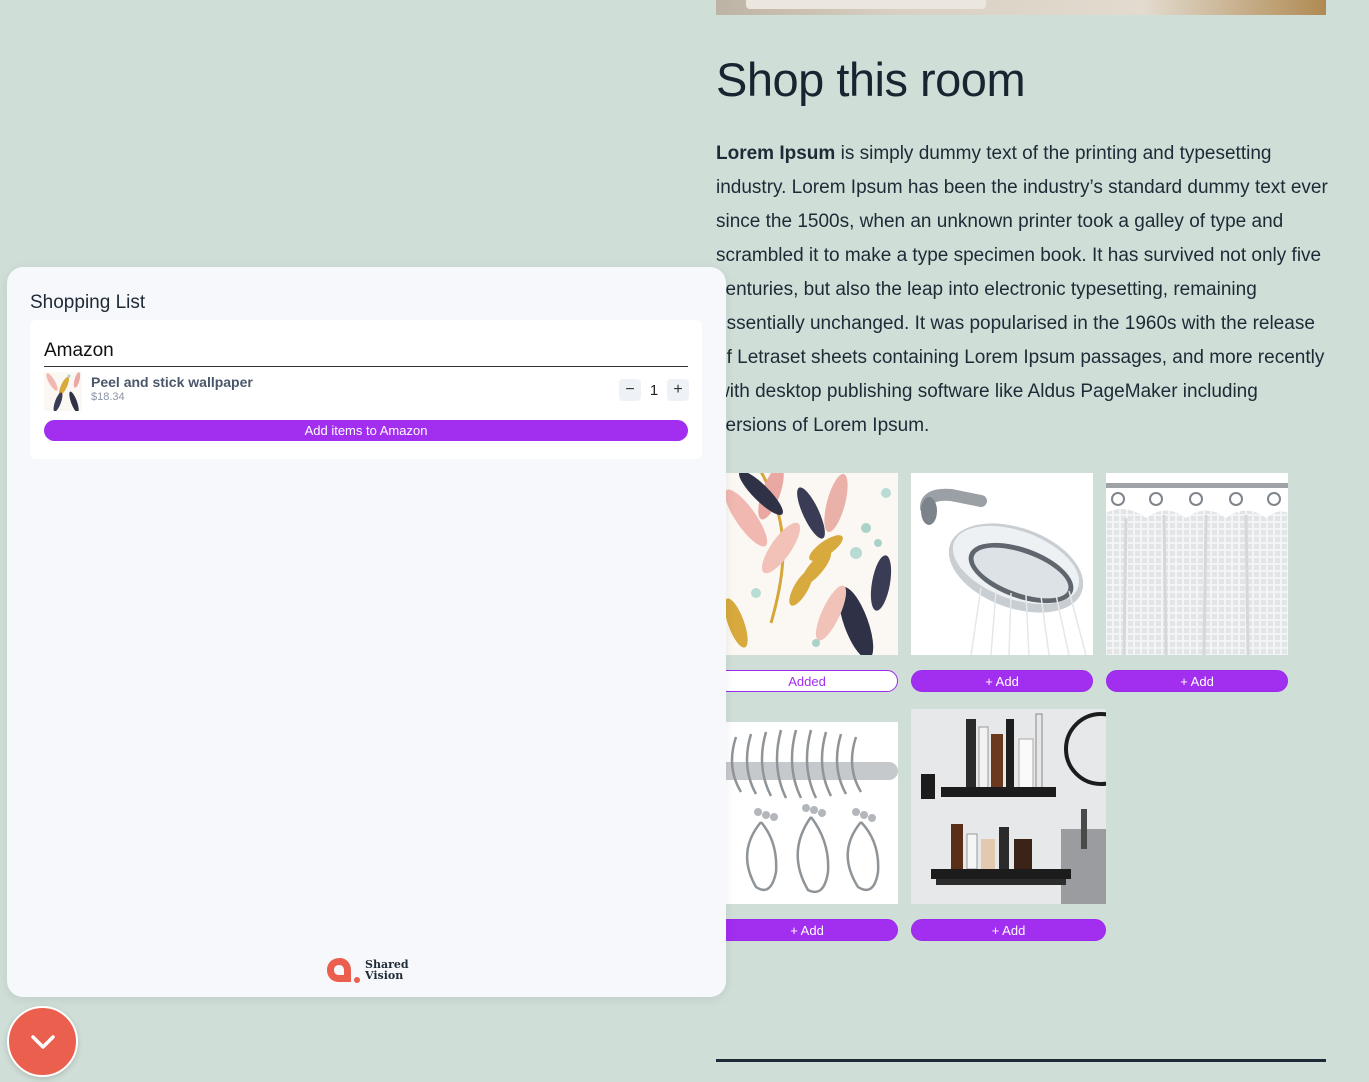 This screenshot has height=1082, width=1369. I want to click on decrement-button: −, so click(630, 390).